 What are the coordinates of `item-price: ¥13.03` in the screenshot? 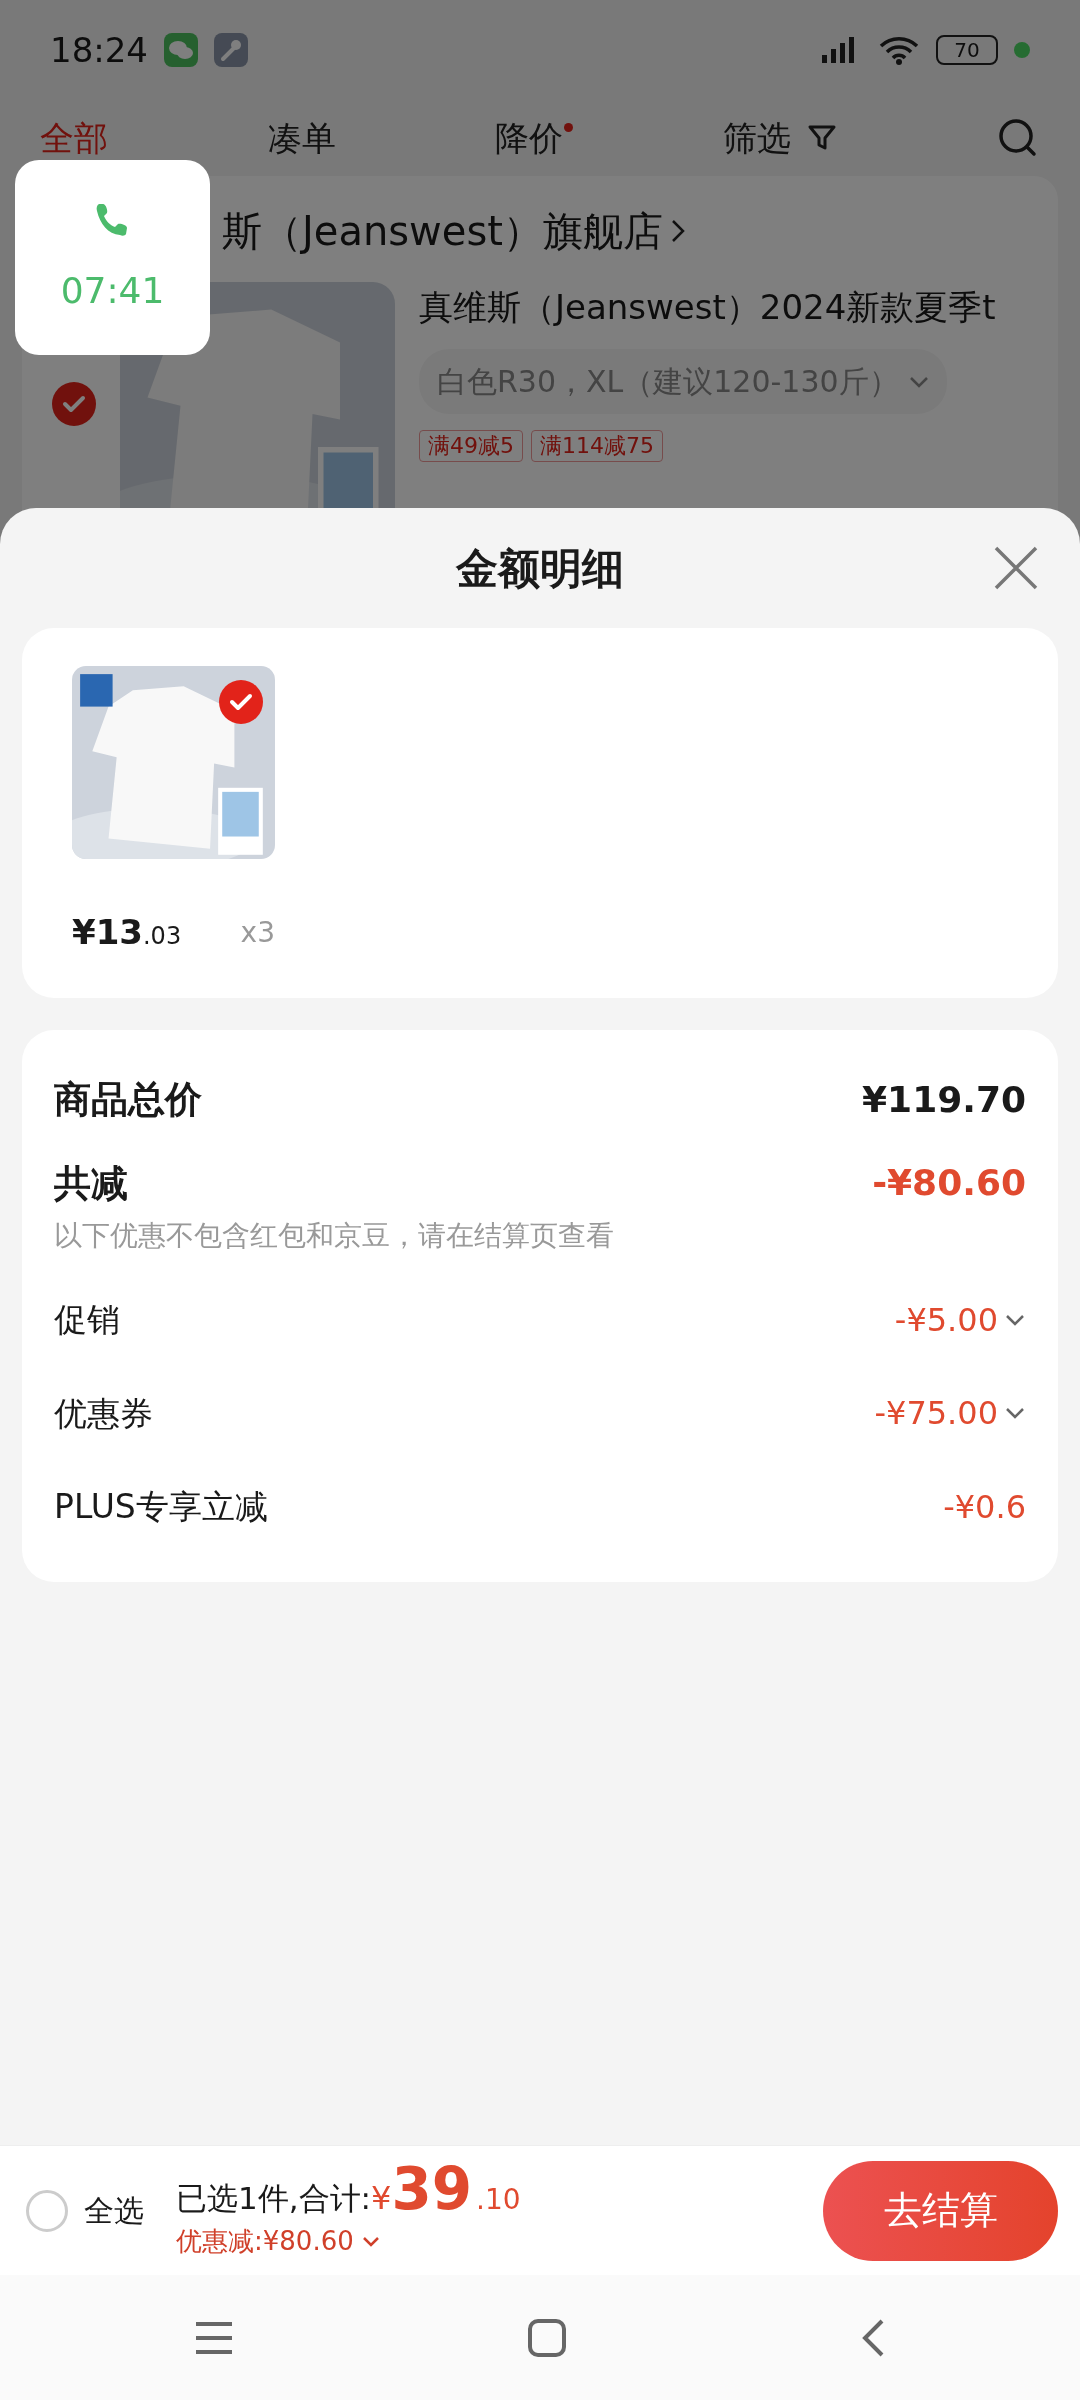 It's located at (127, 932).